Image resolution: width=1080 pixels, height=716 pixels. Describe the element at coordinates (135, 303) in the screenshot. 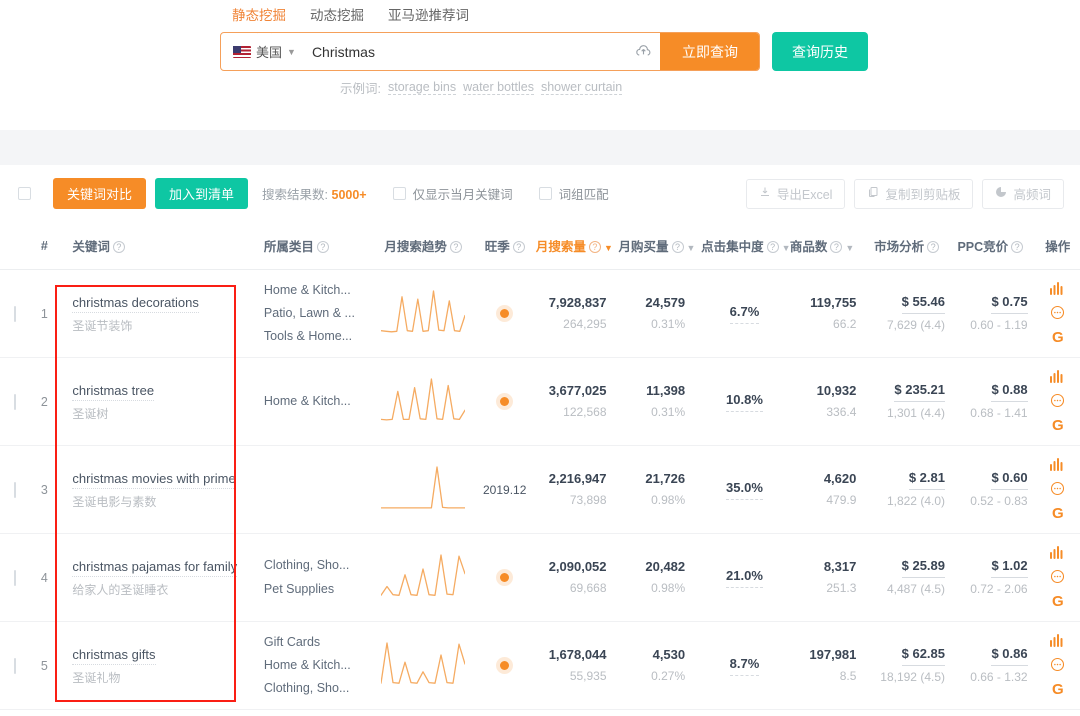

I see `keyword-text: christmas decorations` at that location.